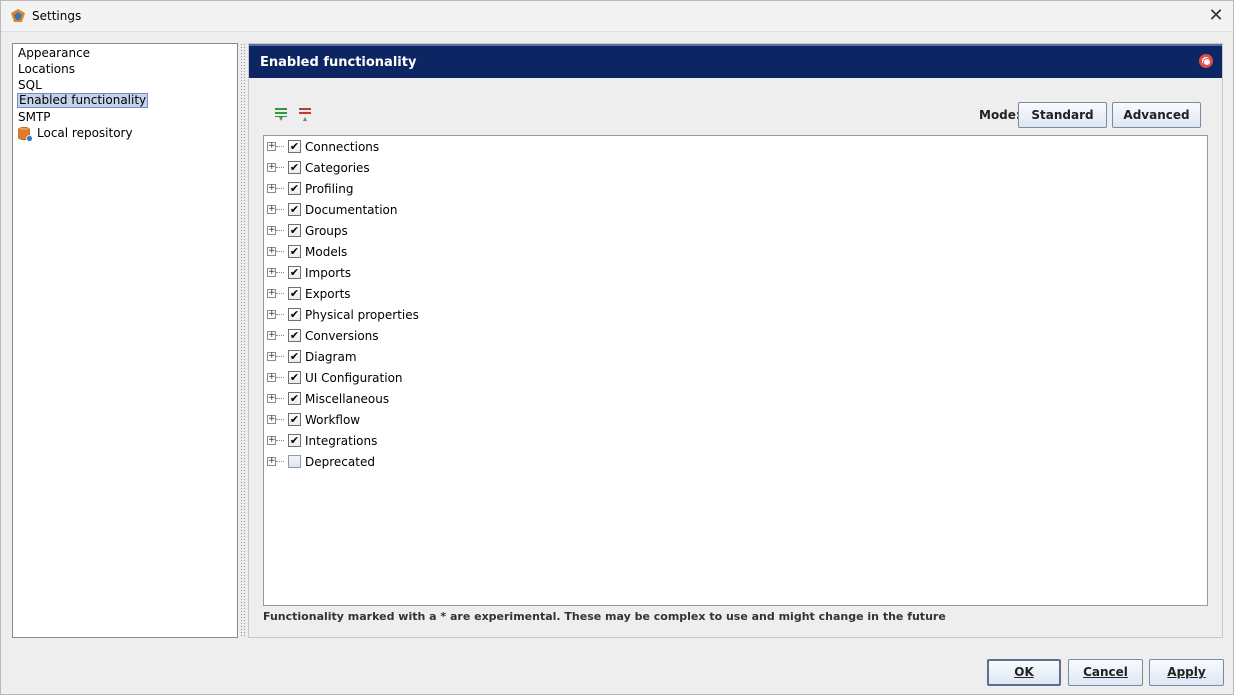 The height and width of the screenshot is (695, 1234). Describe the element at coordinates (46, 69) in the screenshot. I see `nav-item-locations: Locations` at that location.